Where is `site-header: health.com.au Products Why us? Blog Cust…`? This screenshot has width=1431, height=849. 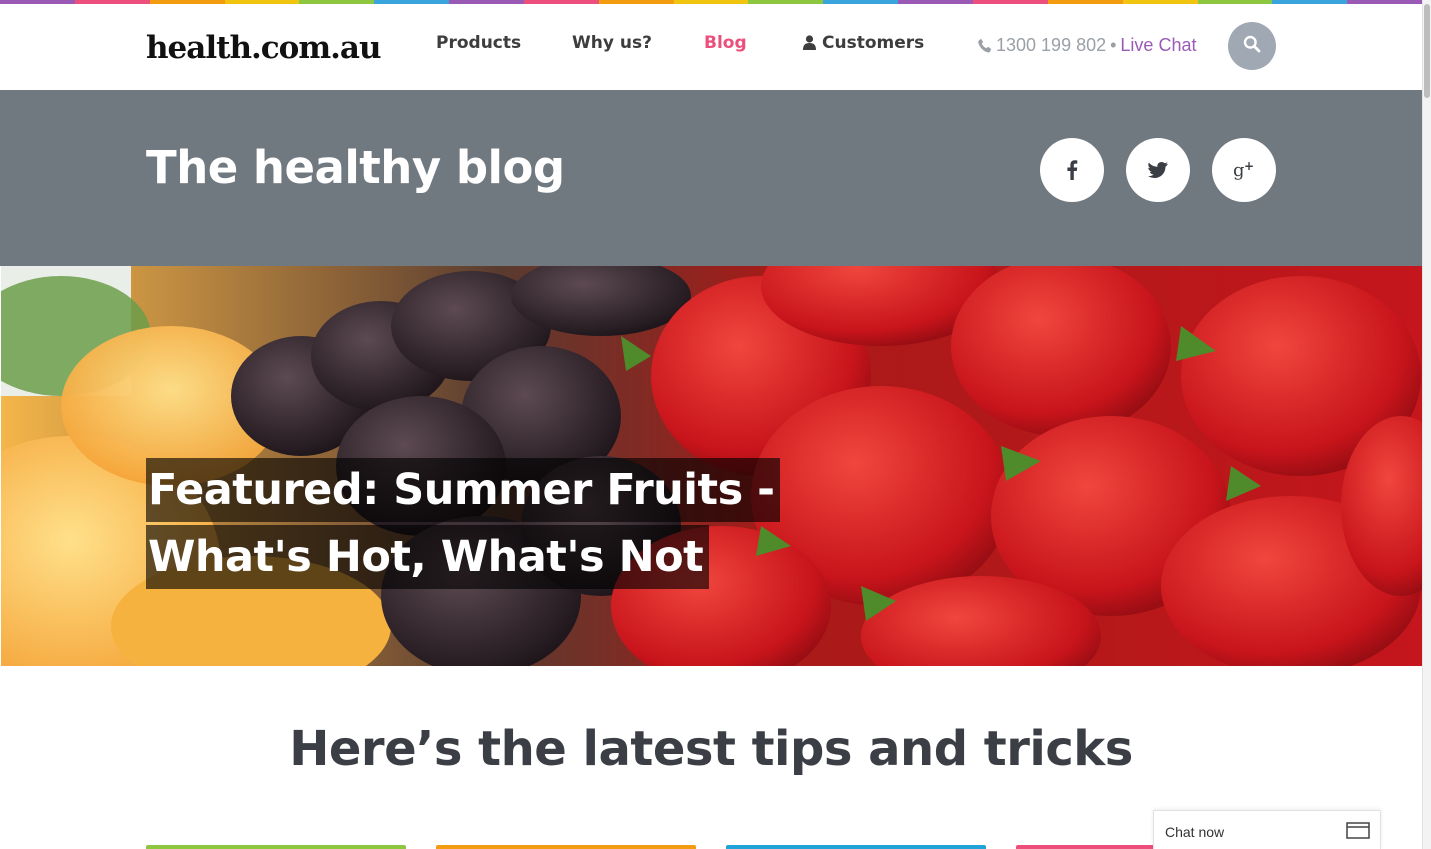 site-header: health.com.au Products Why us? Blog Cust… is located at coordinates (711, 47).